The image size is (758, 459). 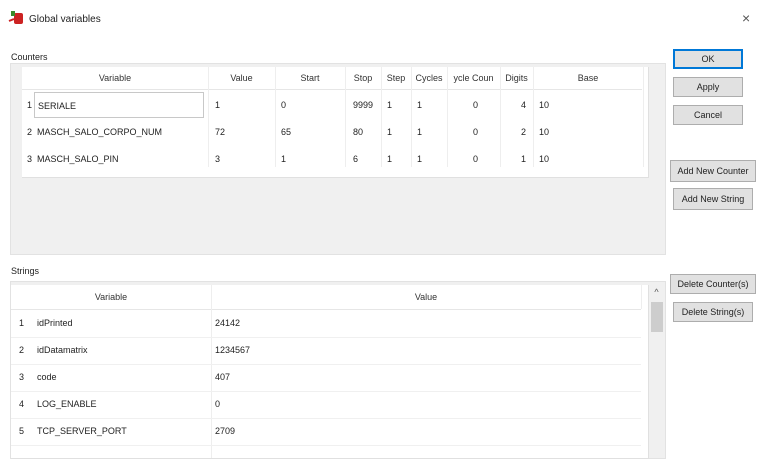 I want to click on add-string-button: Add New String, so click(x=713, y=199).